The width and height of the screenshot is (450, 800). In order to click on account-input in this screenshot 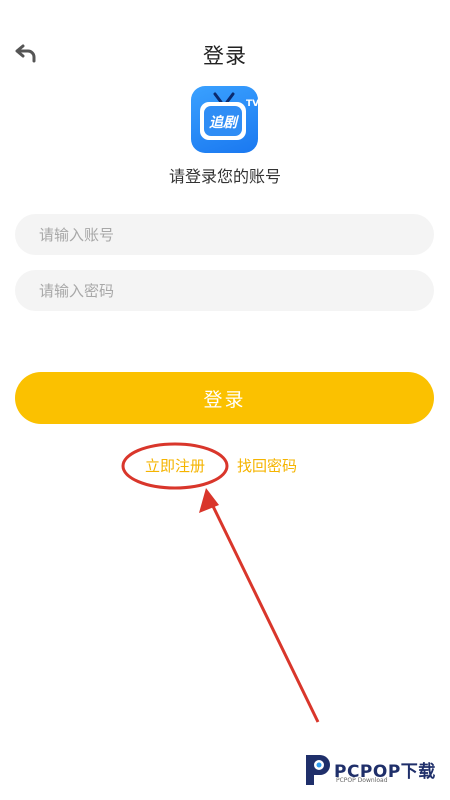, I will do `click(224, 234)`.